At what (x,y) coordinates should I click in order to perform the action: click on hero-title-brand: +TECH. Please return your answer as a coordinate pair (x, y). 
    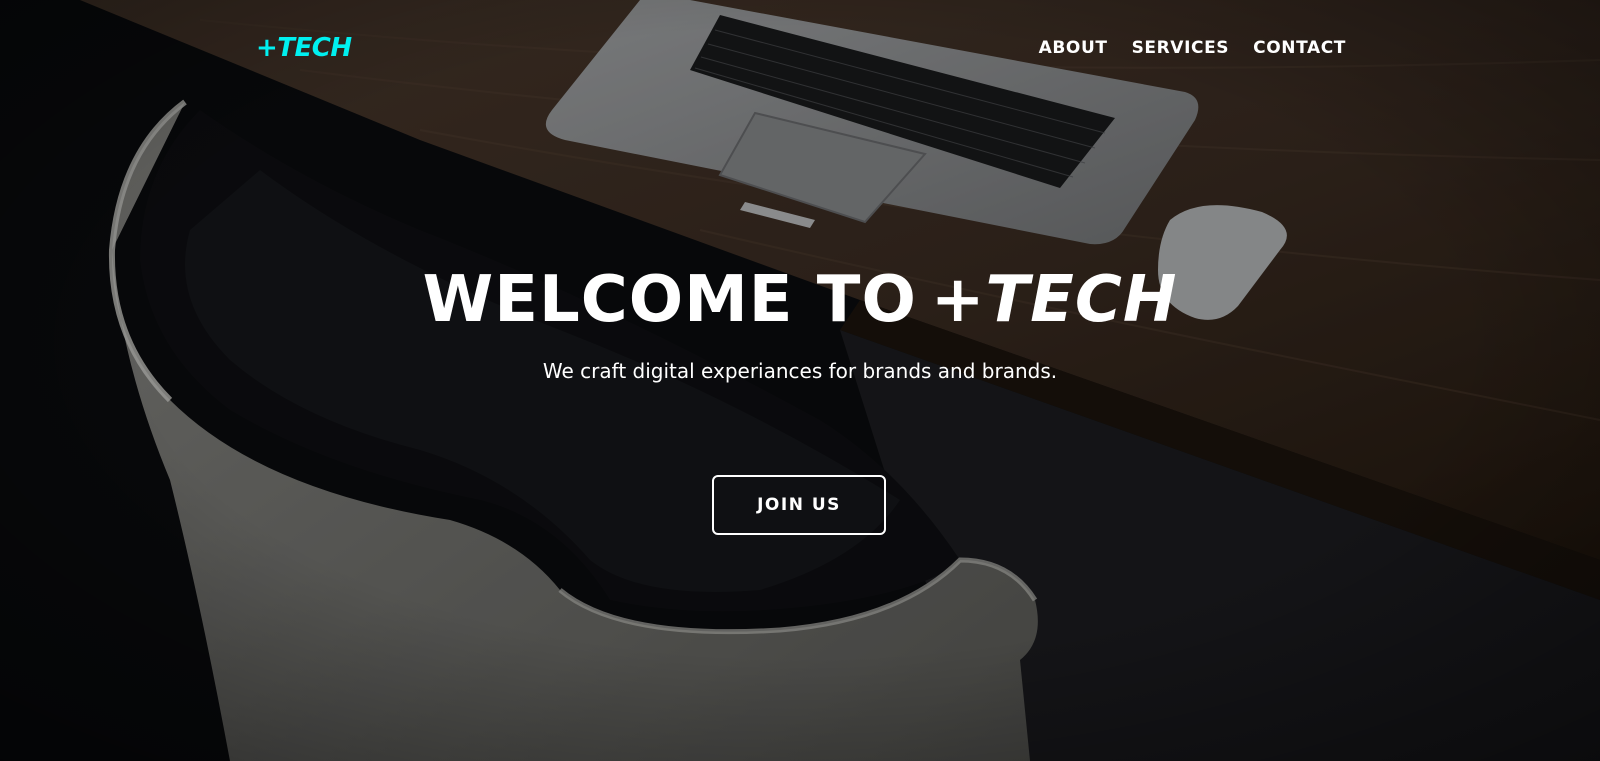
    Looking at the image, I should click on (1054, 300).